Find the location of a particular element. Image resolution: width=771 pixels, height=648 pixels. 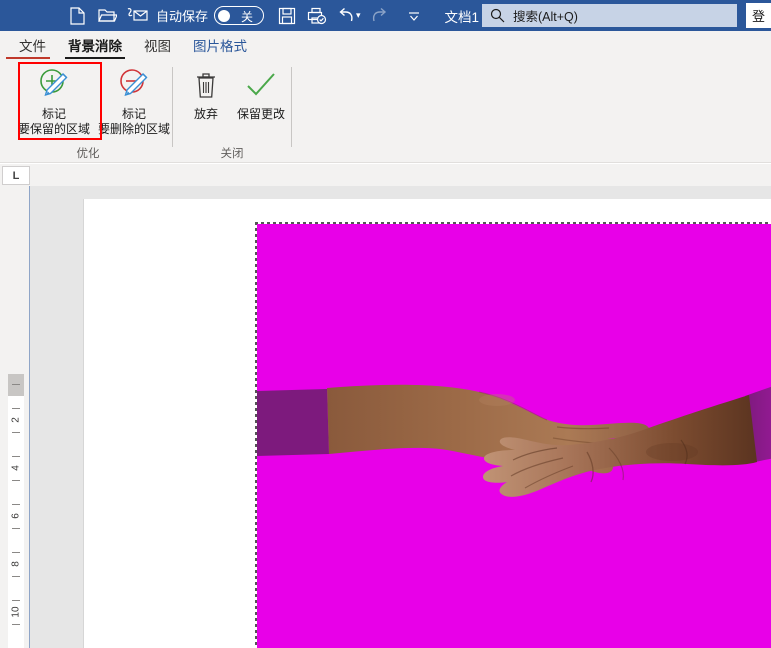

mark-keep-label-line2: 要保留的区域 is located at coordinates (53, 129).